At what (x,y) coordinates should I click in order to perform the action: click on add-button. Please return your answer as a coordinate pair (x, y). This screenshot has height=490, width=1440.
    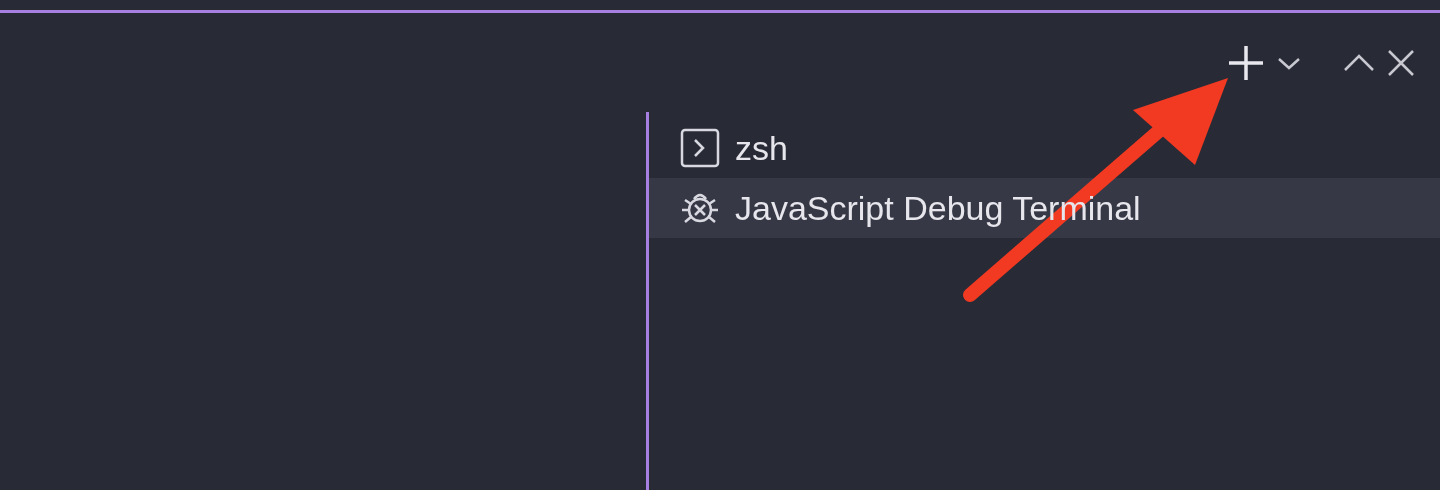
    Looking at the image, I should click on (1246, 63).